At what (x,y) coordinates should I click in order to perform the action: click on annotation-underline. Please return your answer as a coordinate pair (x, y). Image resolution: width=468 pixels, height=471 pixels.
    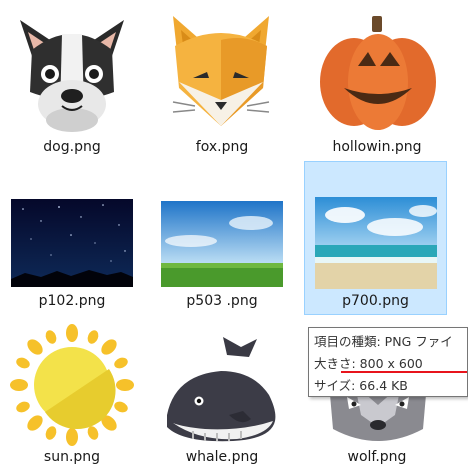
    Looking at the image, I should click on (404, 372).